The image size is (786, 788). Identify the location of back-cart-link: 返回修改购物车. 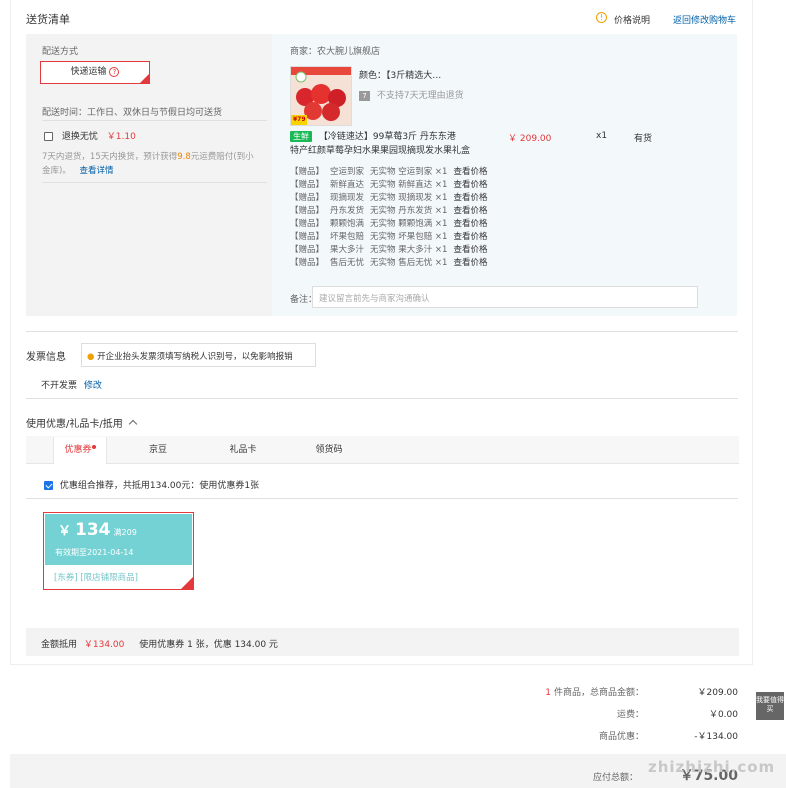
(704, 19).